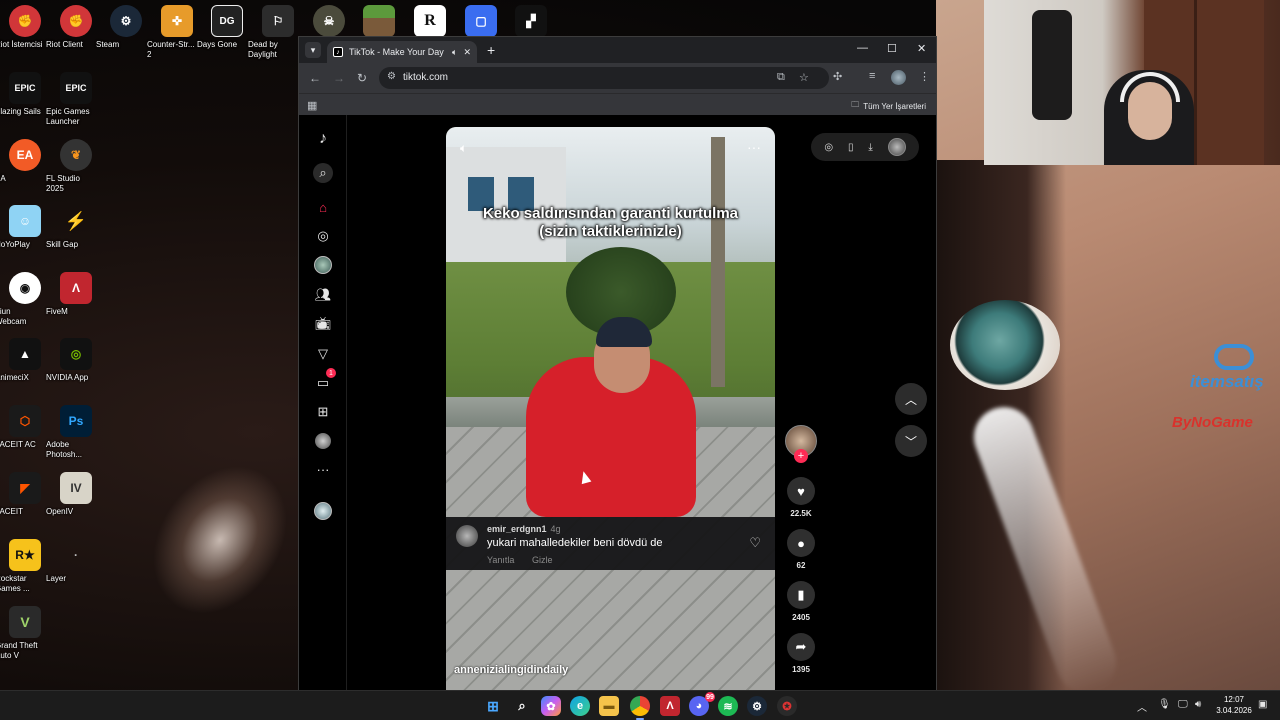 This screenshot has height=720, width=1280. What do you see at coordinates (670, 706) in the screenshot?
I see `fivem-taskbar-icon: Λ` at bounding box center [670, 706].